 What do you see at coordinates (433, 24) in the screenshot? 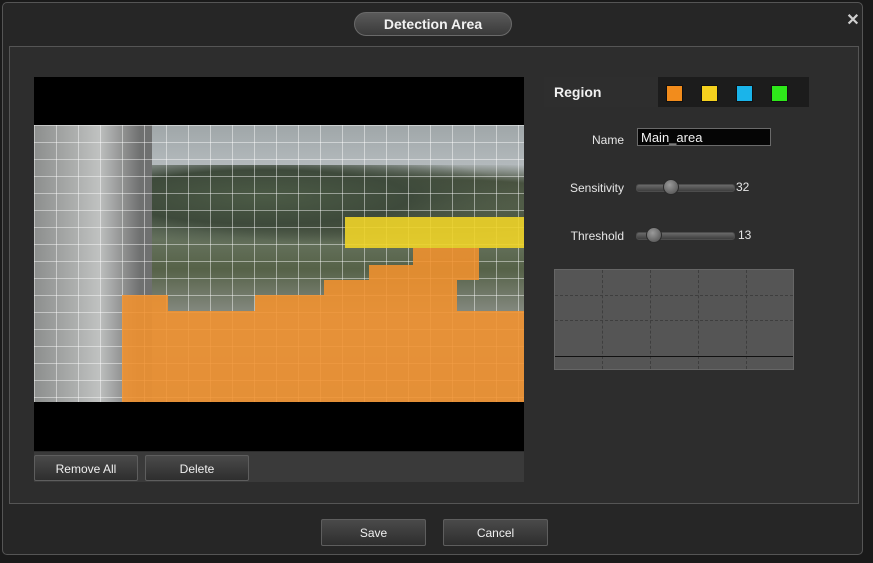
I see `dialog-title: Detection Area` at bounding box center [433, 24].